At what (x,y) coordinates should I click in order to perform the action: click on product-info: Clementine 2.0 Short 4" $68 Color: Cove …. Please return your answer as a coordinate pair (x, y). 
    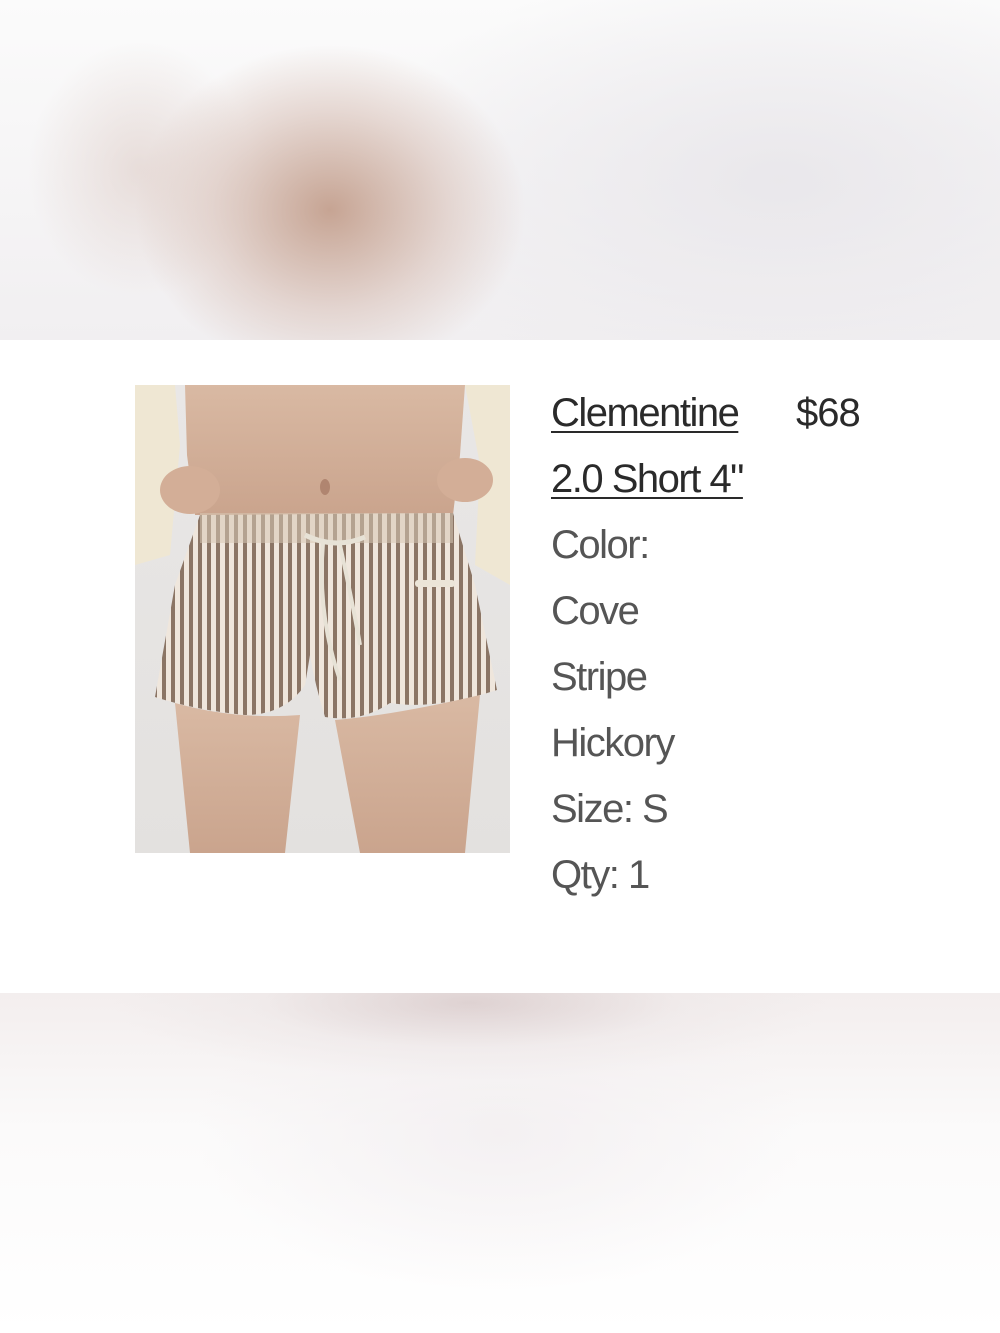
    Looking at the image, I should click on (716, 644).